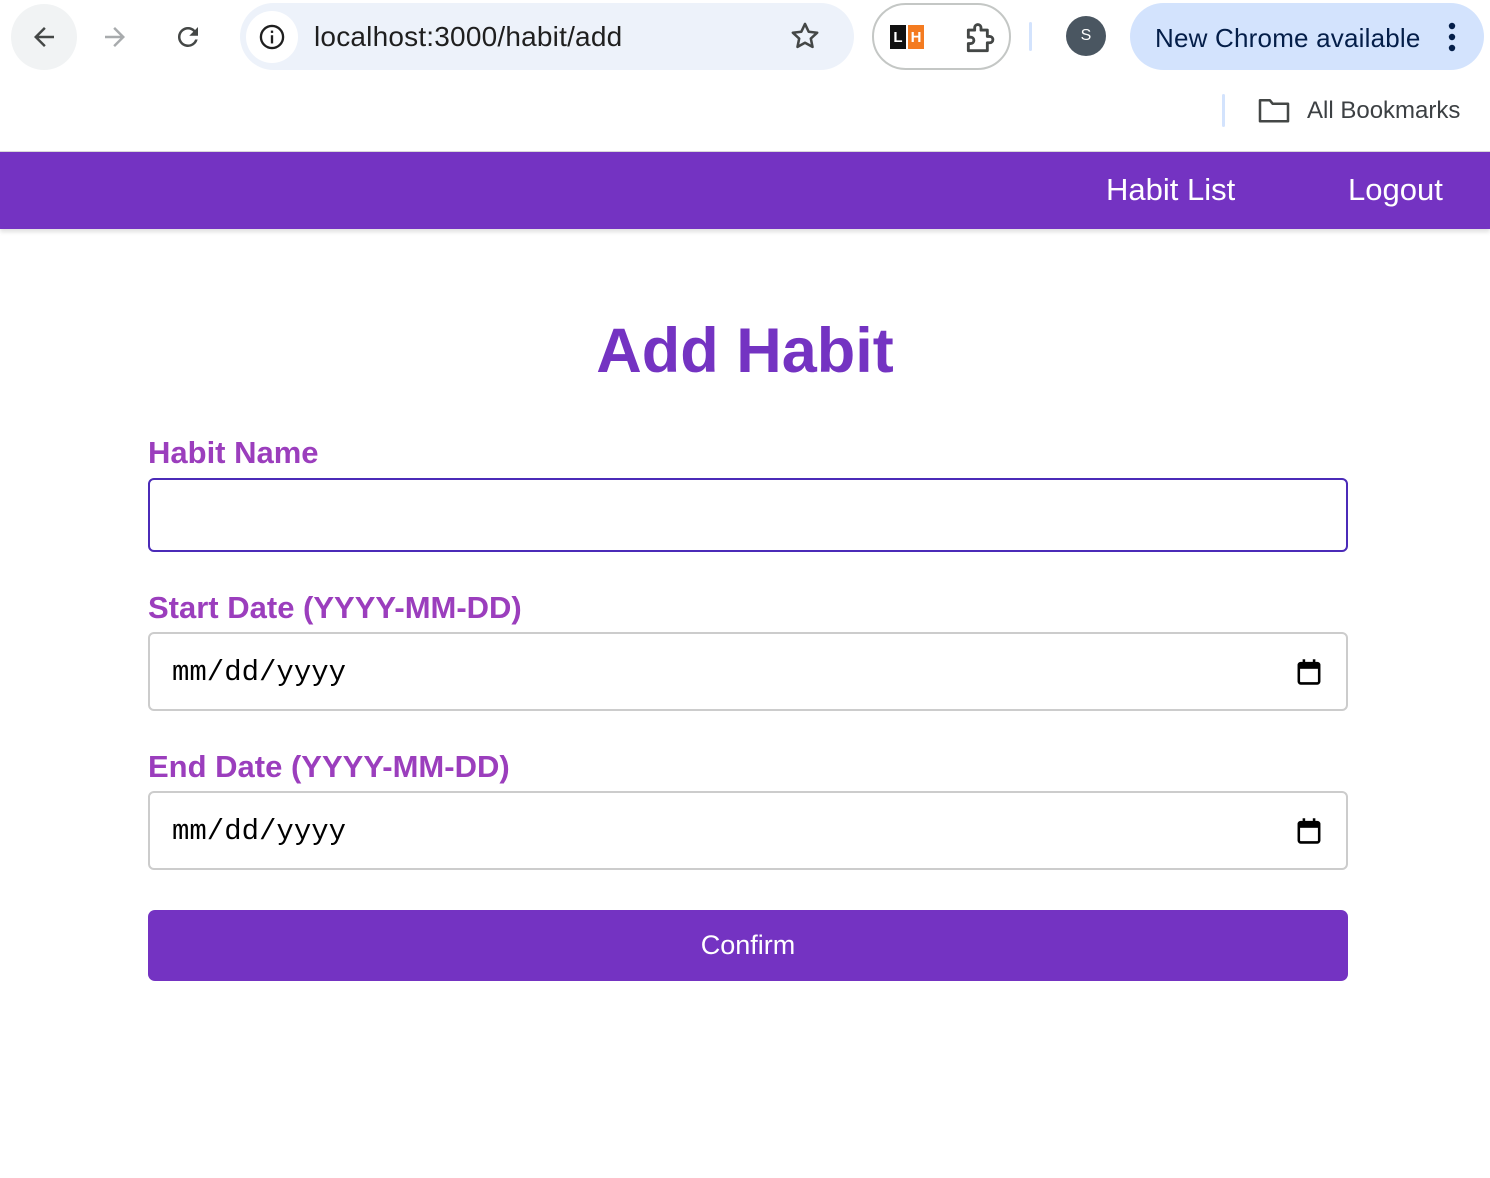 Image resolution: width=1490 pixels, height=1178 pixels. I want to click on forward-arrow-icon, so click(115, 37).